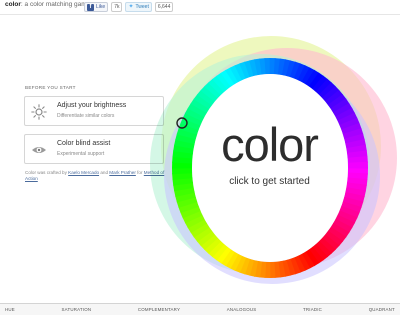  I want to click on tweet-button: ✦ Tweet, so click(138, 7).